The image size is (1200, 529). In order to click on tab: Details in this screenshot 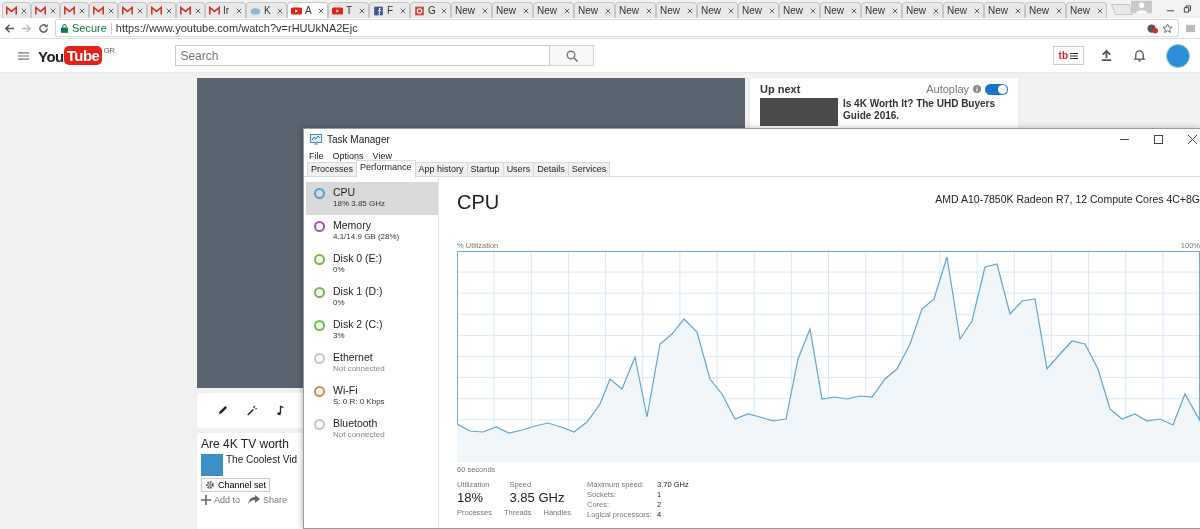, I will do `click(551, 169)`.